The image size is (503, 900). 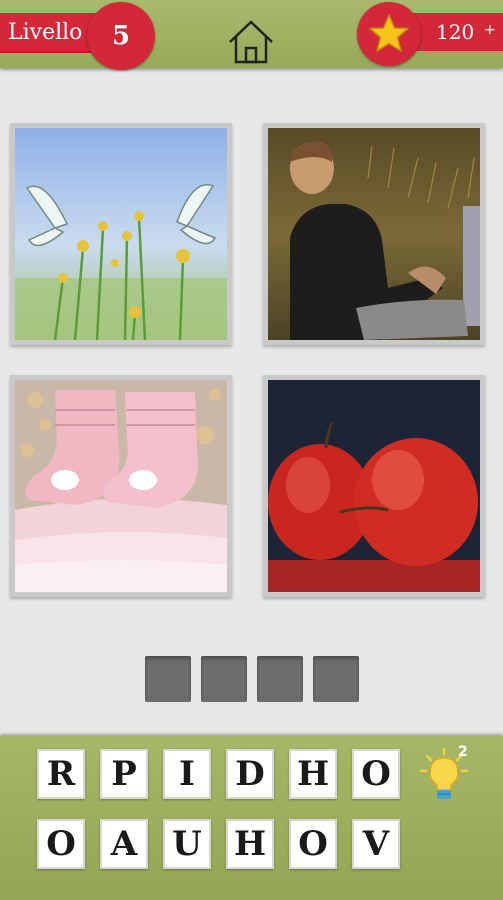 I want to click on level-label: Livello, so click(x=45, y=32).